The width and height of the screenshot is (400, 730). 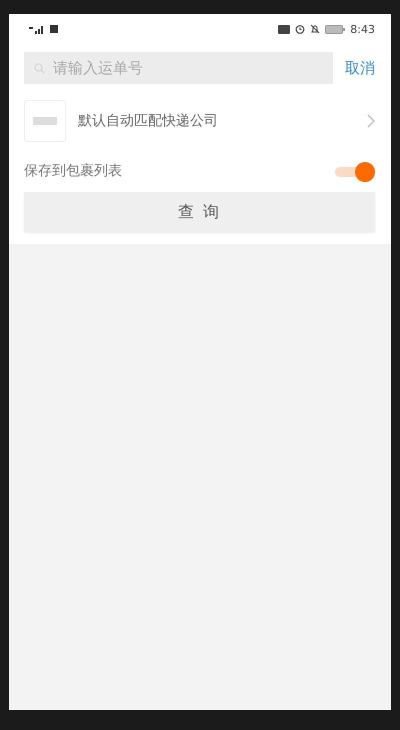 I want to click on courier-logo-icon, so click(x=45, y=121).